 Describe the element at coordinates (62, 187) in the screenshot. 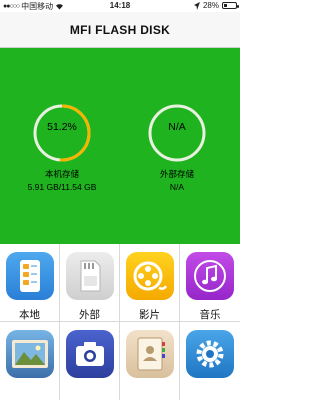

I see `local-storage-detail: 5.91 GB/11.54 GB` at that location.